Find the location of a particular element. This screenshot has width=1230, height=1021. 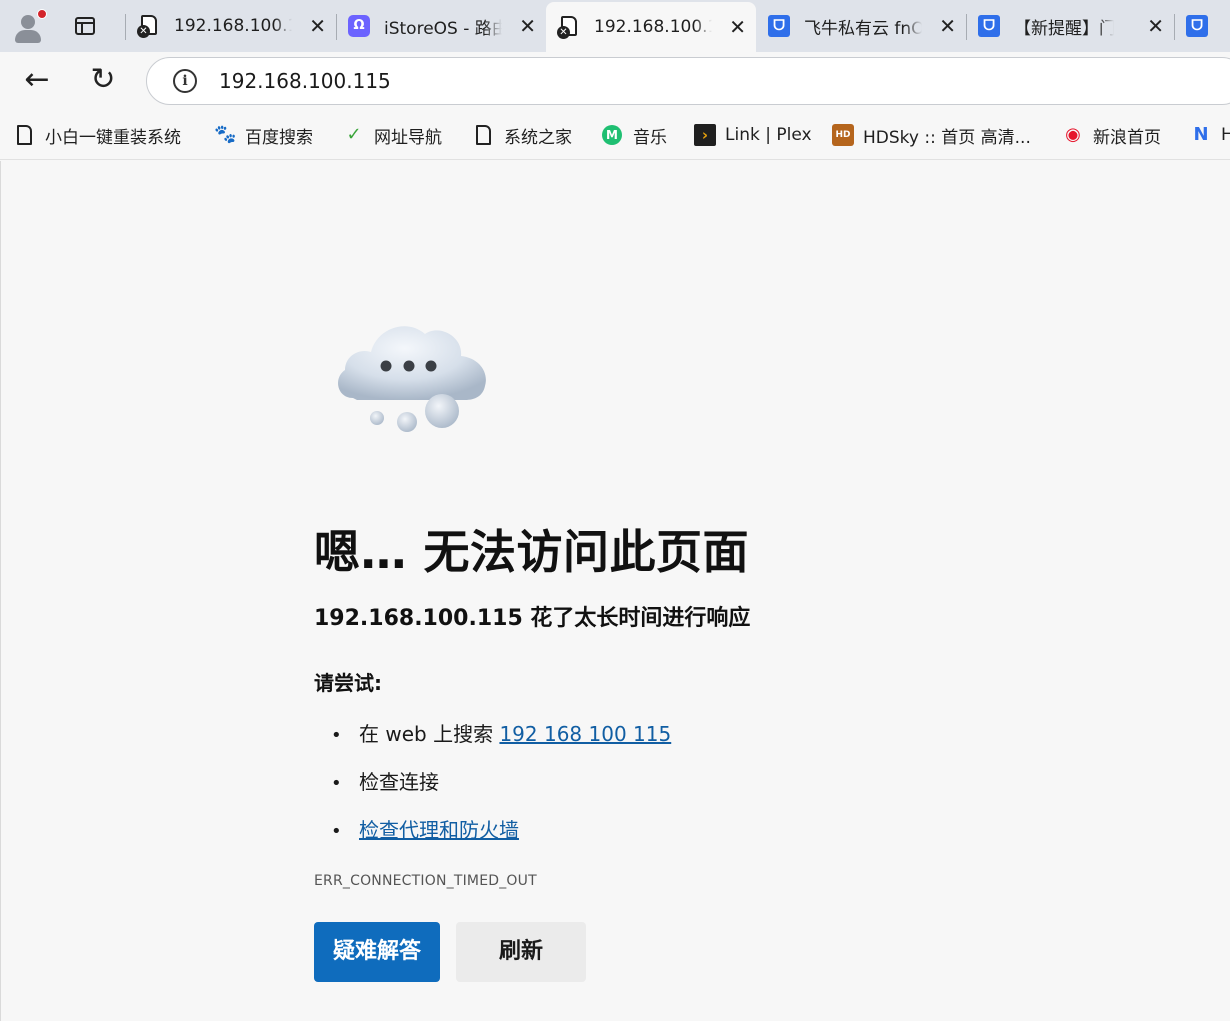

tab-1: ✕ 192.168.100.115 ✕ is located at coordinates (231, 26).